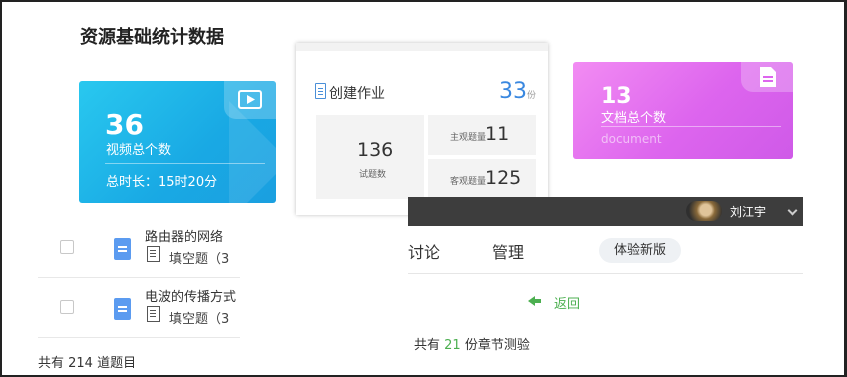 Image resolution: width=847 pixels, height=377 pixels. Describe the element at coordinates (634, 118) in the screenshot. I see `doc-count-label: 文档总个数` at that location.